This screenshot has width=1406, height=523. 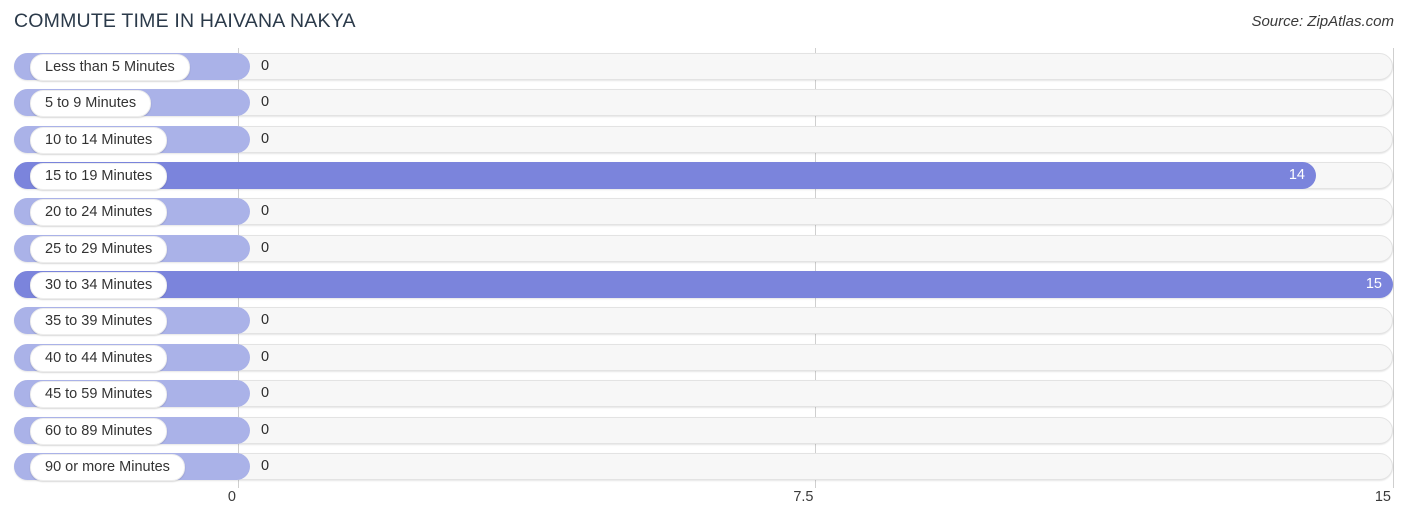 I want to click on bar-category-label: 20 to 24 Minutes, so click(x=99, y=213).